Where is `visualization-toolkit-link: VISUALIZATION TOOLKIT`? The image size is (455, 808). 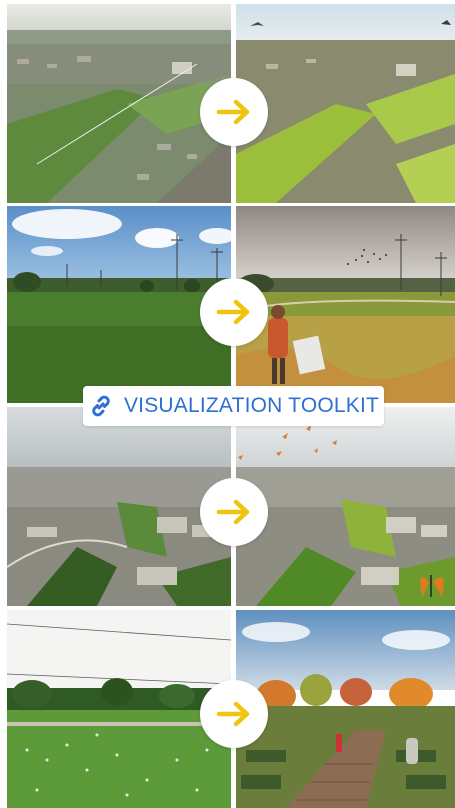
visualization-toolkit-link: VISUALIZATION TOOLKIT is located at coordinates (233, 406).